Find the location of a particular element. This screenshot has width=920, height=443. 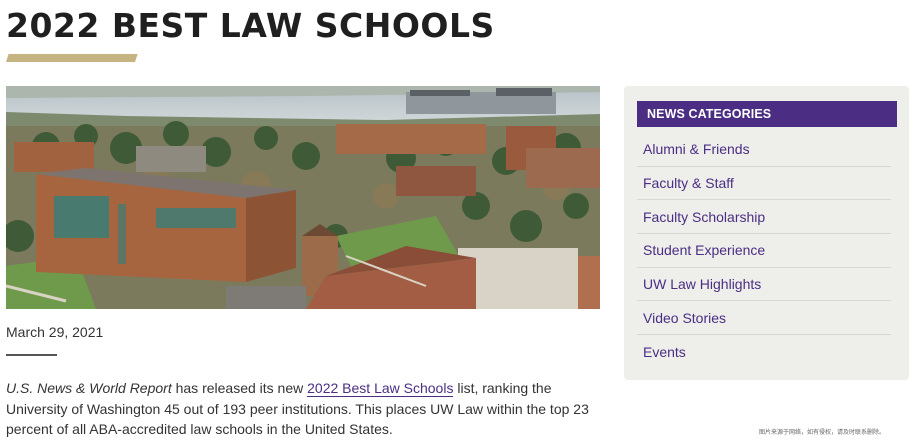

category-link-uw-law-highlights: UW Law Highlights is located at coordinates (764, 285).